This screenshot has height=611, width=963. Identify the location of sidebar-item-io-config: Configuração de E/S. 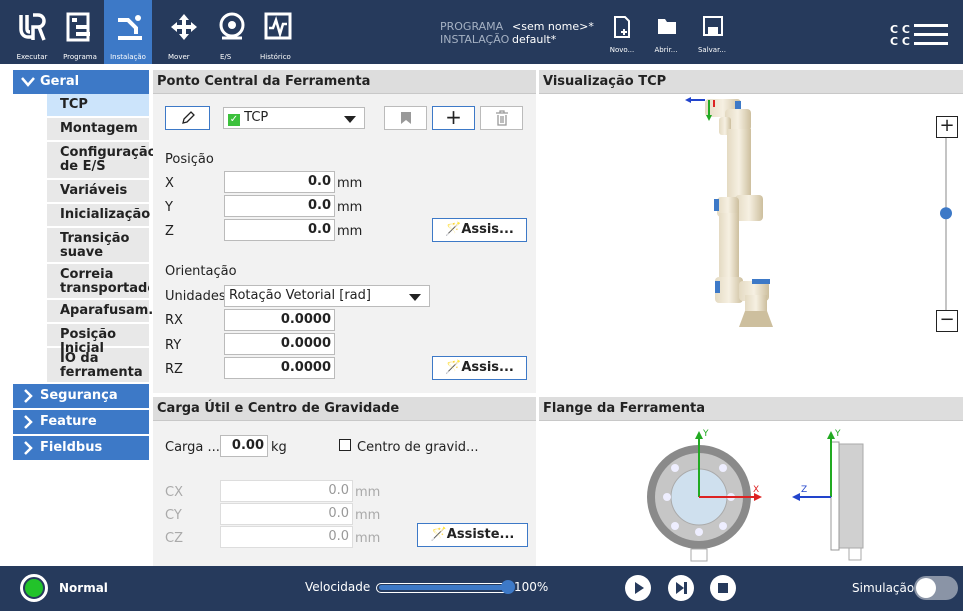
(102, 161).